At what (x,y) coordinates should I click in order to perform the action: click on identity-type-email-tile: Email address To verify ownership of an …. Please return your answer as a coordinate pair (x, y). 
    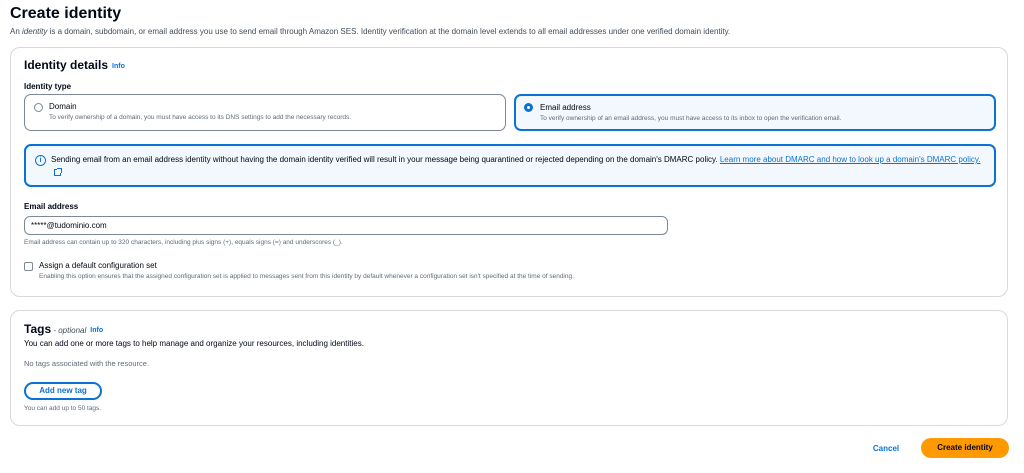
    Looking at the image, I should click on (755, 112).